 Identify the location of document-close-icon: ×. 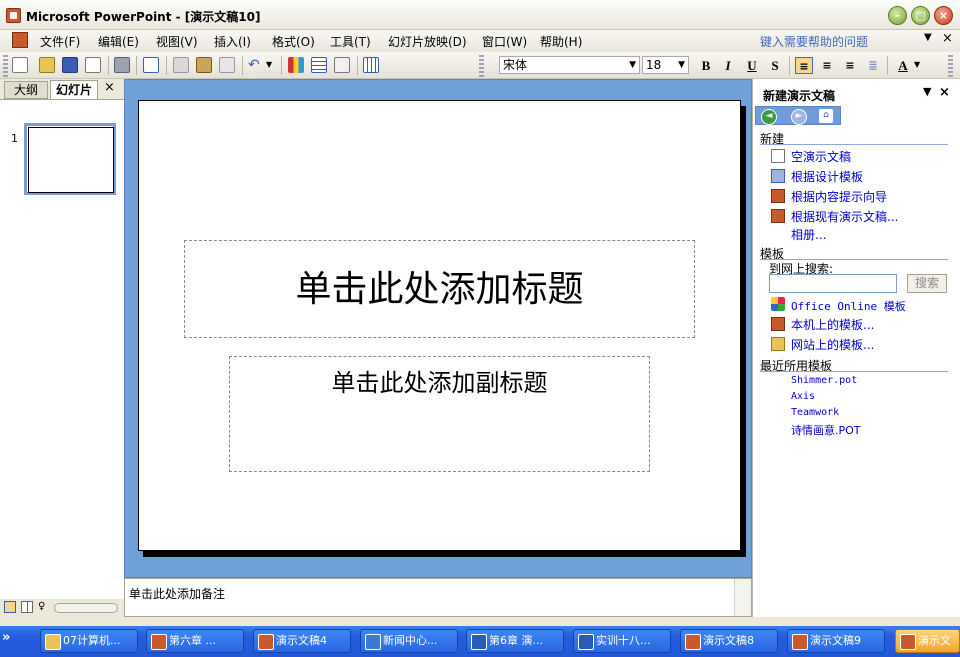
(947, 38).